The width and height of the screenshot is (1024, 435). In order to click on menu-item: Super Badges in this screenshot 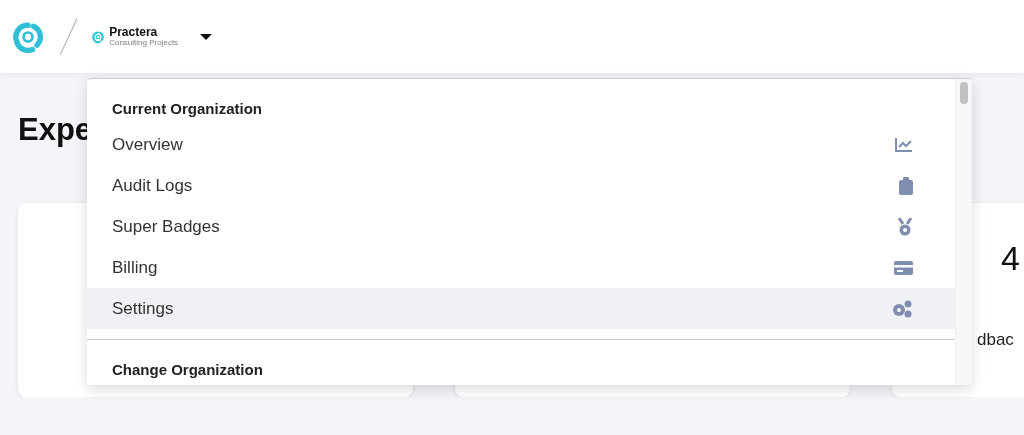, I will do `click(521, 226)`.